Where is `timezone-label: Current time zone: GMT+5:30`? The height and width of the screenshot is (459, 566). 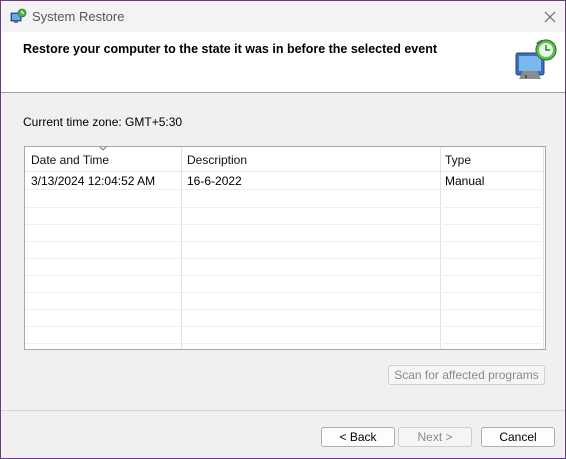 timezone-label: Current time zone: GMT+5:30 is located at coordinates (103, 122).